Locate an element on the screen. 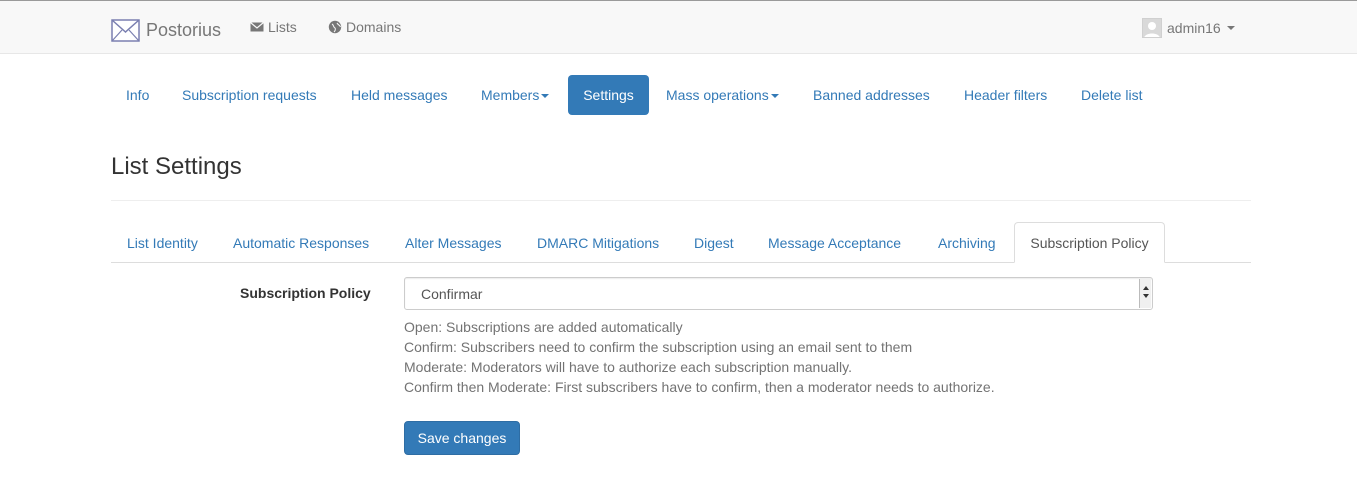 The height and width of the screenshot is (483, 1357). nav-banned-addresses-label: Banned addresses is located at coordinates (871, 95).